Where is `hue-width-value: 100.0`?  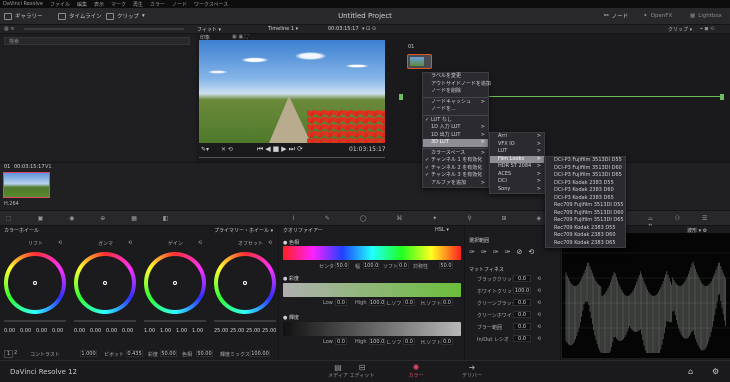
hue-width-value: 100.0 is located at coordinates (371, 265).